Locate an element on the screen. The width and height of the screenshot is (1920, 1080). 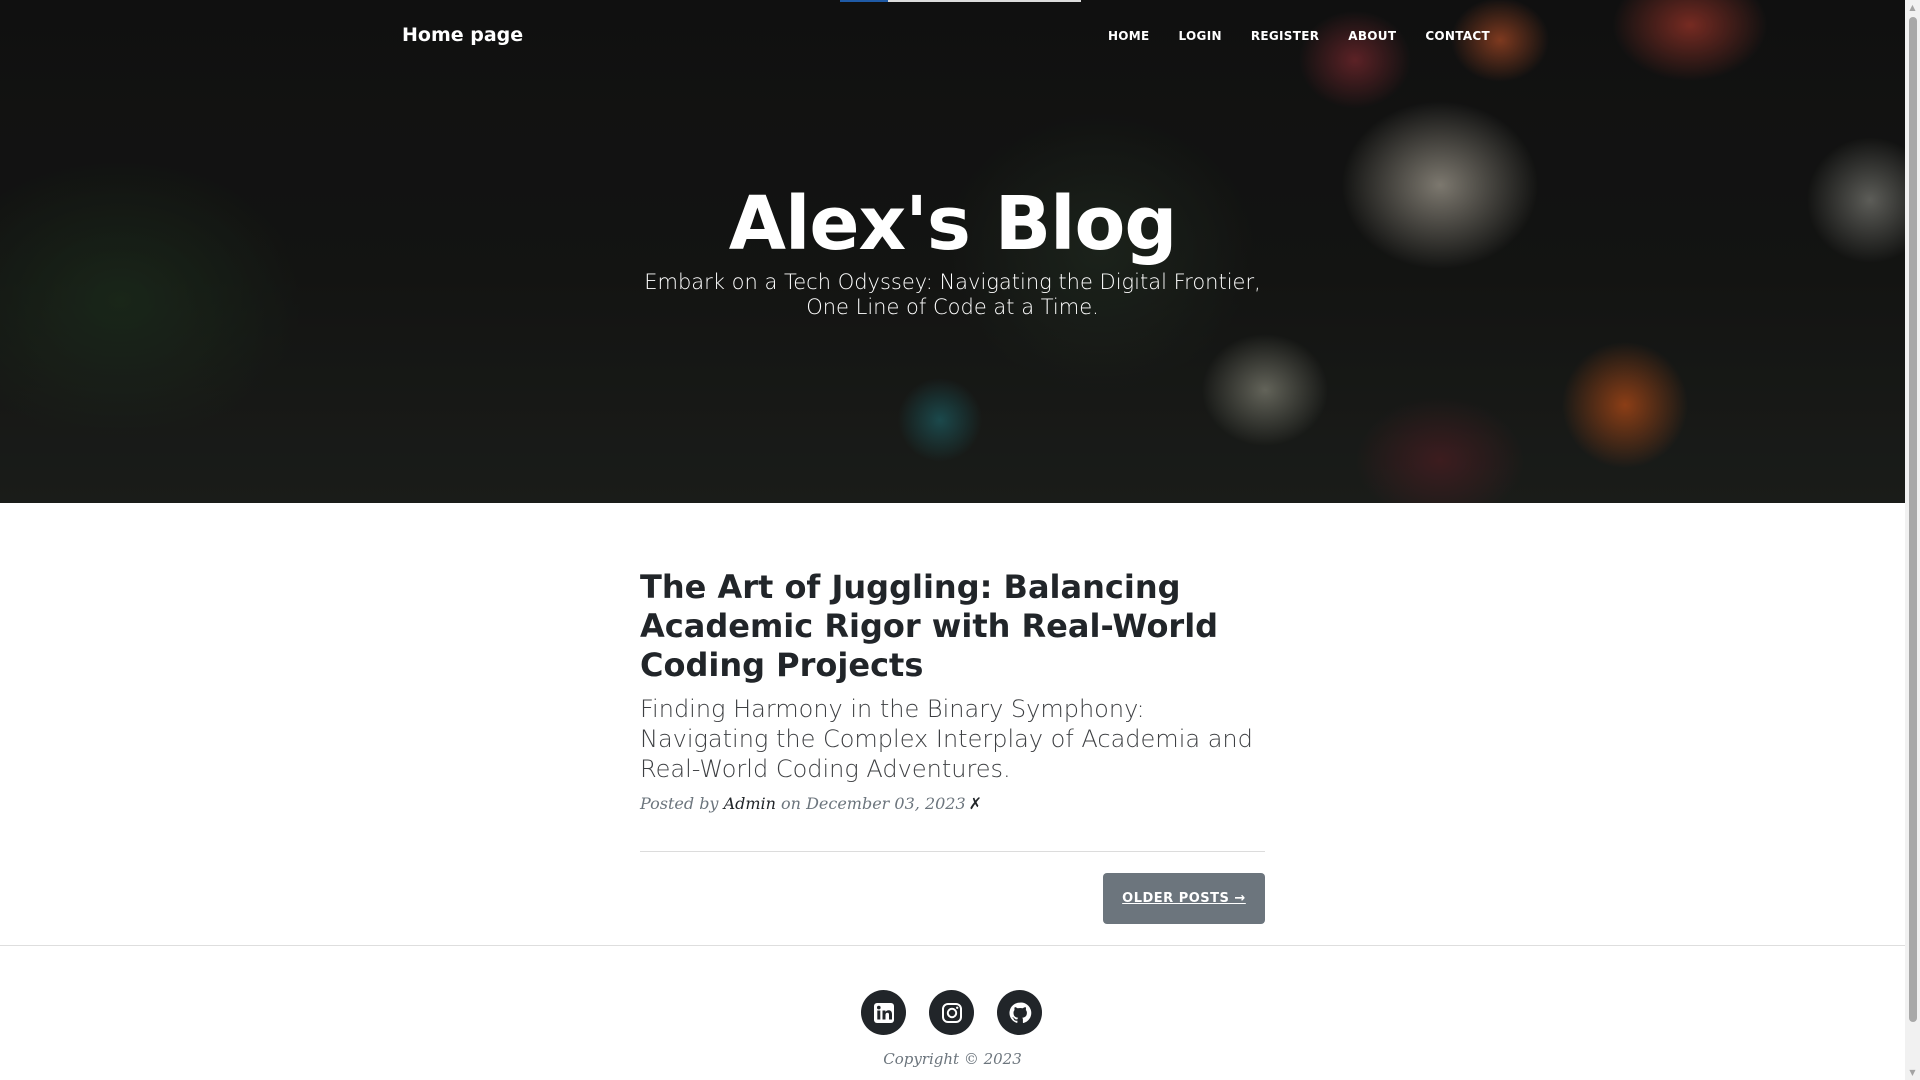
instagram-icon is located at coordinates (951, 1012).